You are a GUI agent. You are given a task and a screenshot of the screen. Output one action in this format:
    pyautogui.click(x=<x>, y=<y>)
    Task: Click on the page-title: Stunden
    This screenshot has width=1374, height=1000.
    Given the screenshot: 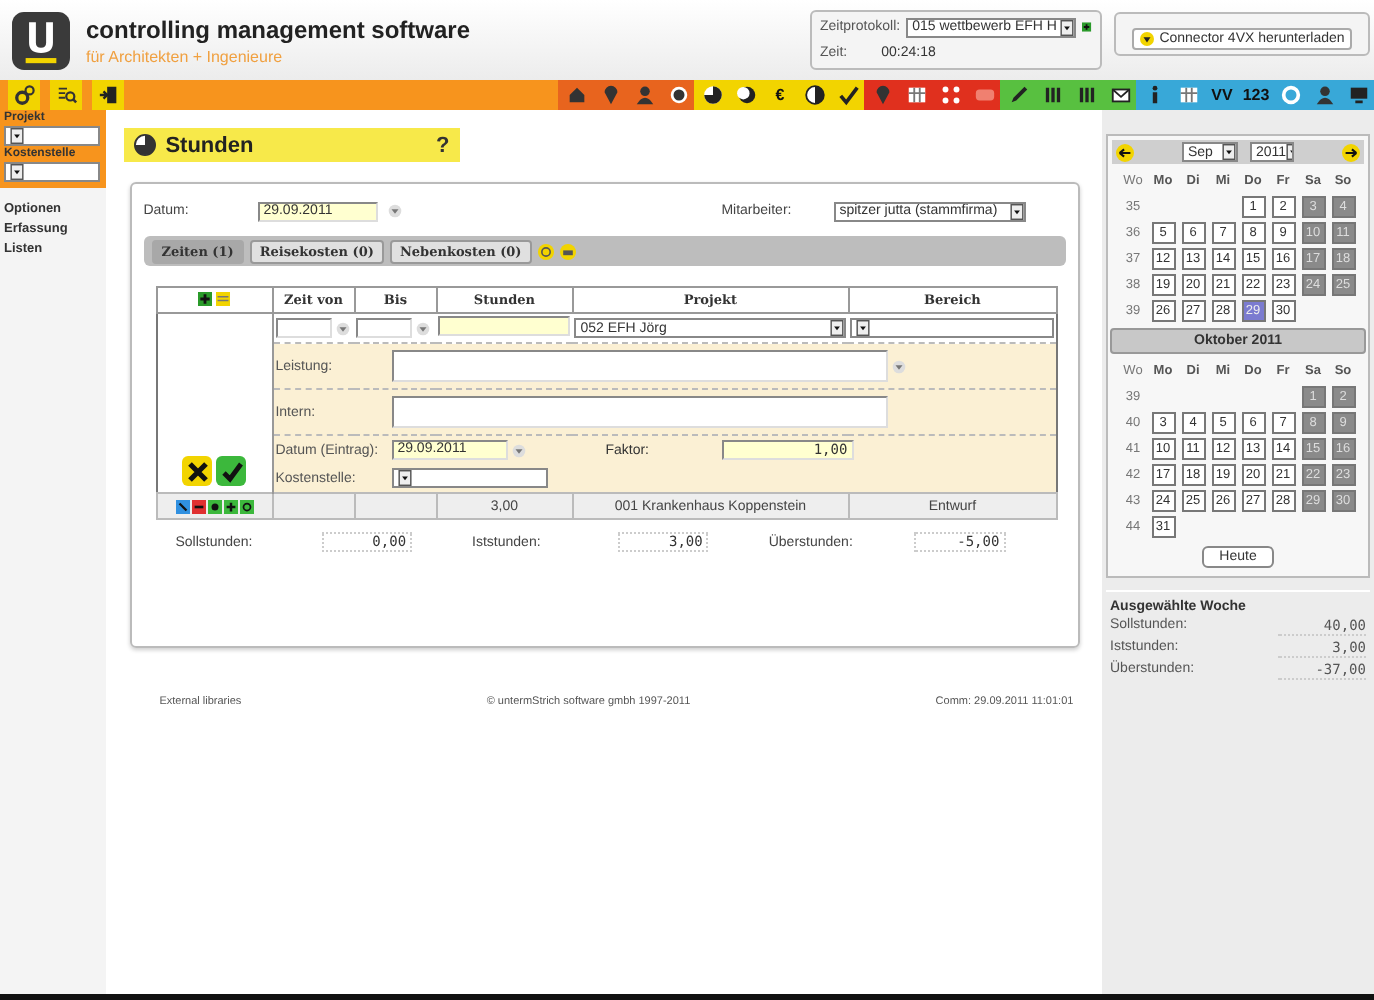 What is the action you would take?
    pyautogui.click(x=210, y=145)
    